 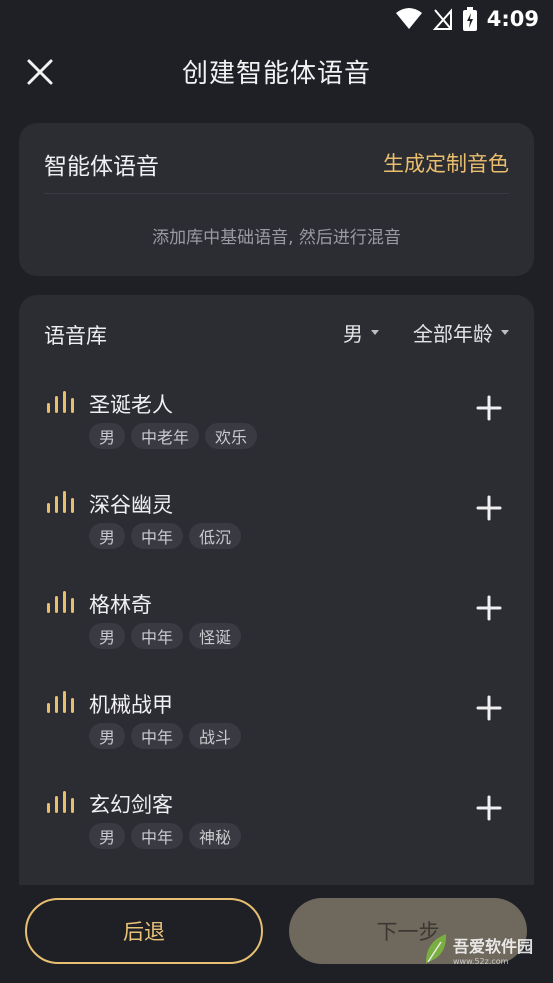 What do you see at coordinates (276, 238) in the screenshot?
I see `mix-hint: 添加库中基础语音, 然后进行混音` at bounding box center [276, 238].